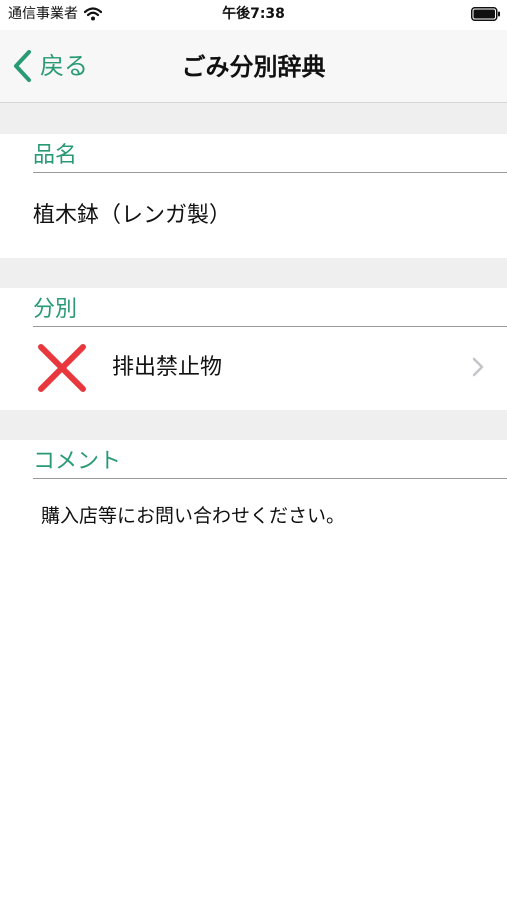 The height and width of the screenshot is (900, 507). I want to click on navigation-bar: 戻る ごみ分別辞典, so click(253, 66).